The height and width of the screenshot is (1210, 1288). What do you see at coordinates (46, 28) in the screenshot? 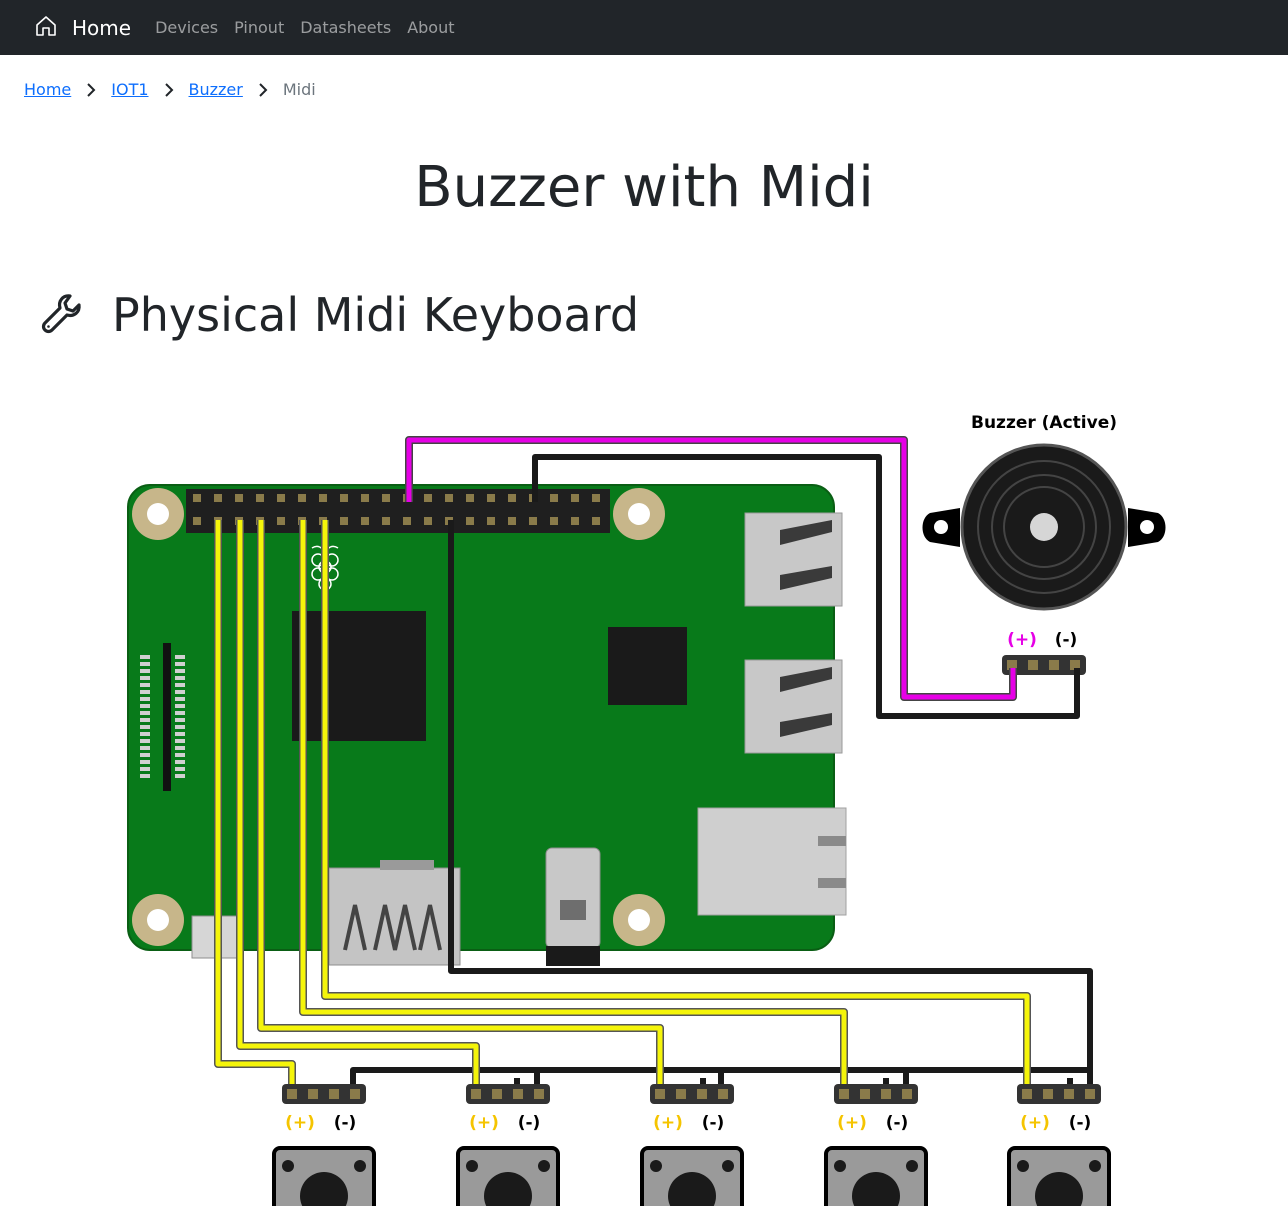
I see `house-icon` at bounding box center [46, 28].